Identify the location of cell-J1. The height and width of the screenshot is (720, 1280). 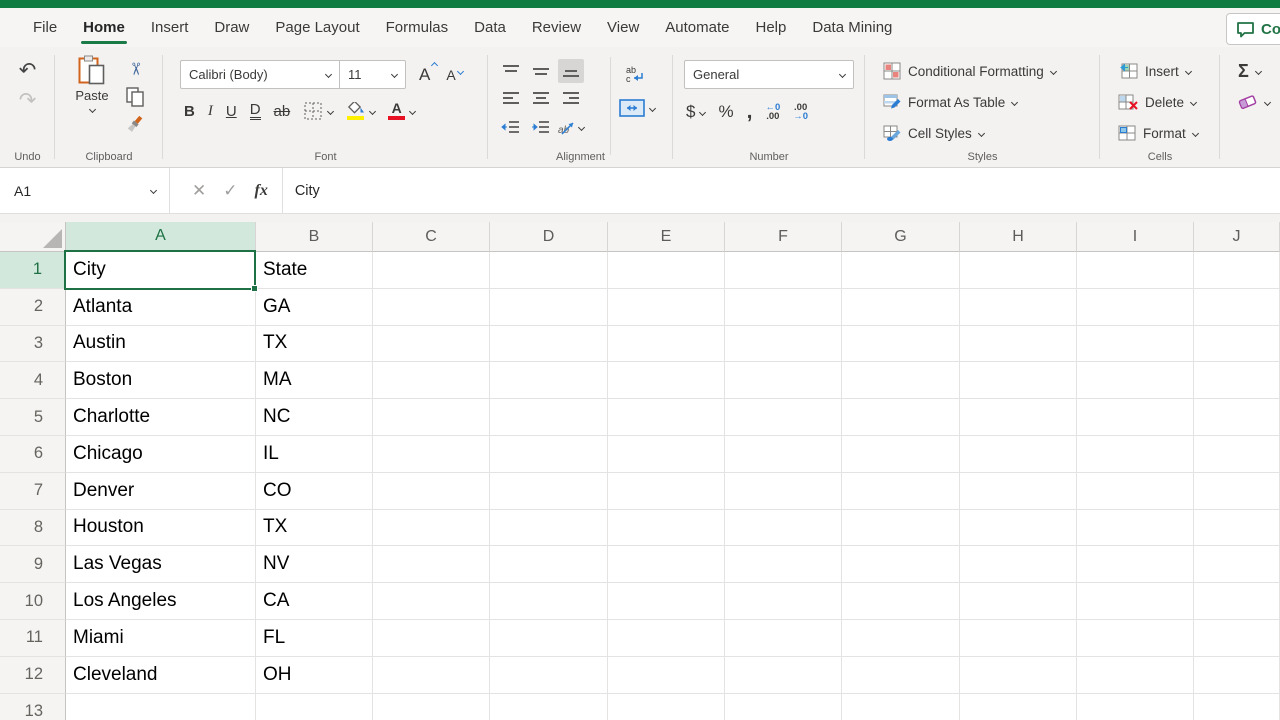
(1237, 270).